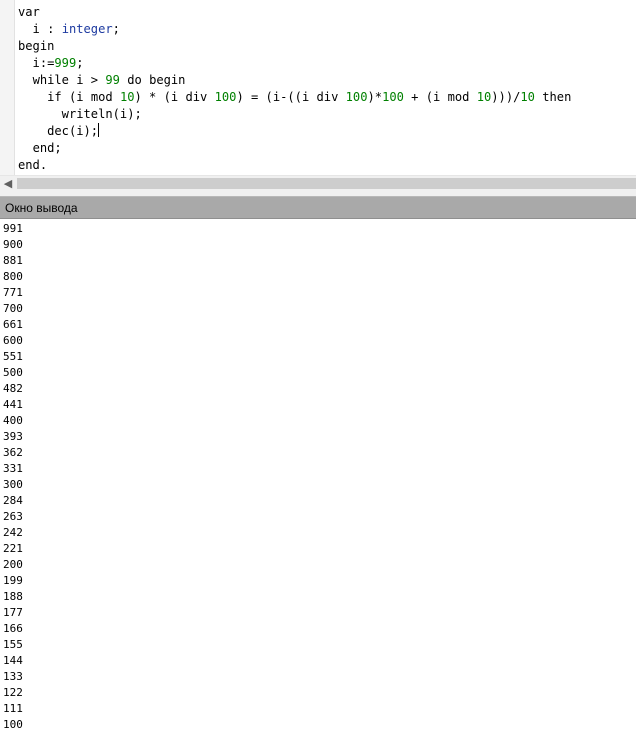 The height and width of the screenshot is (741, 636). What do you see at coordinates (294, 148) in the screenshot?
I see `code-line: end;` at bounding box center [294, 148].